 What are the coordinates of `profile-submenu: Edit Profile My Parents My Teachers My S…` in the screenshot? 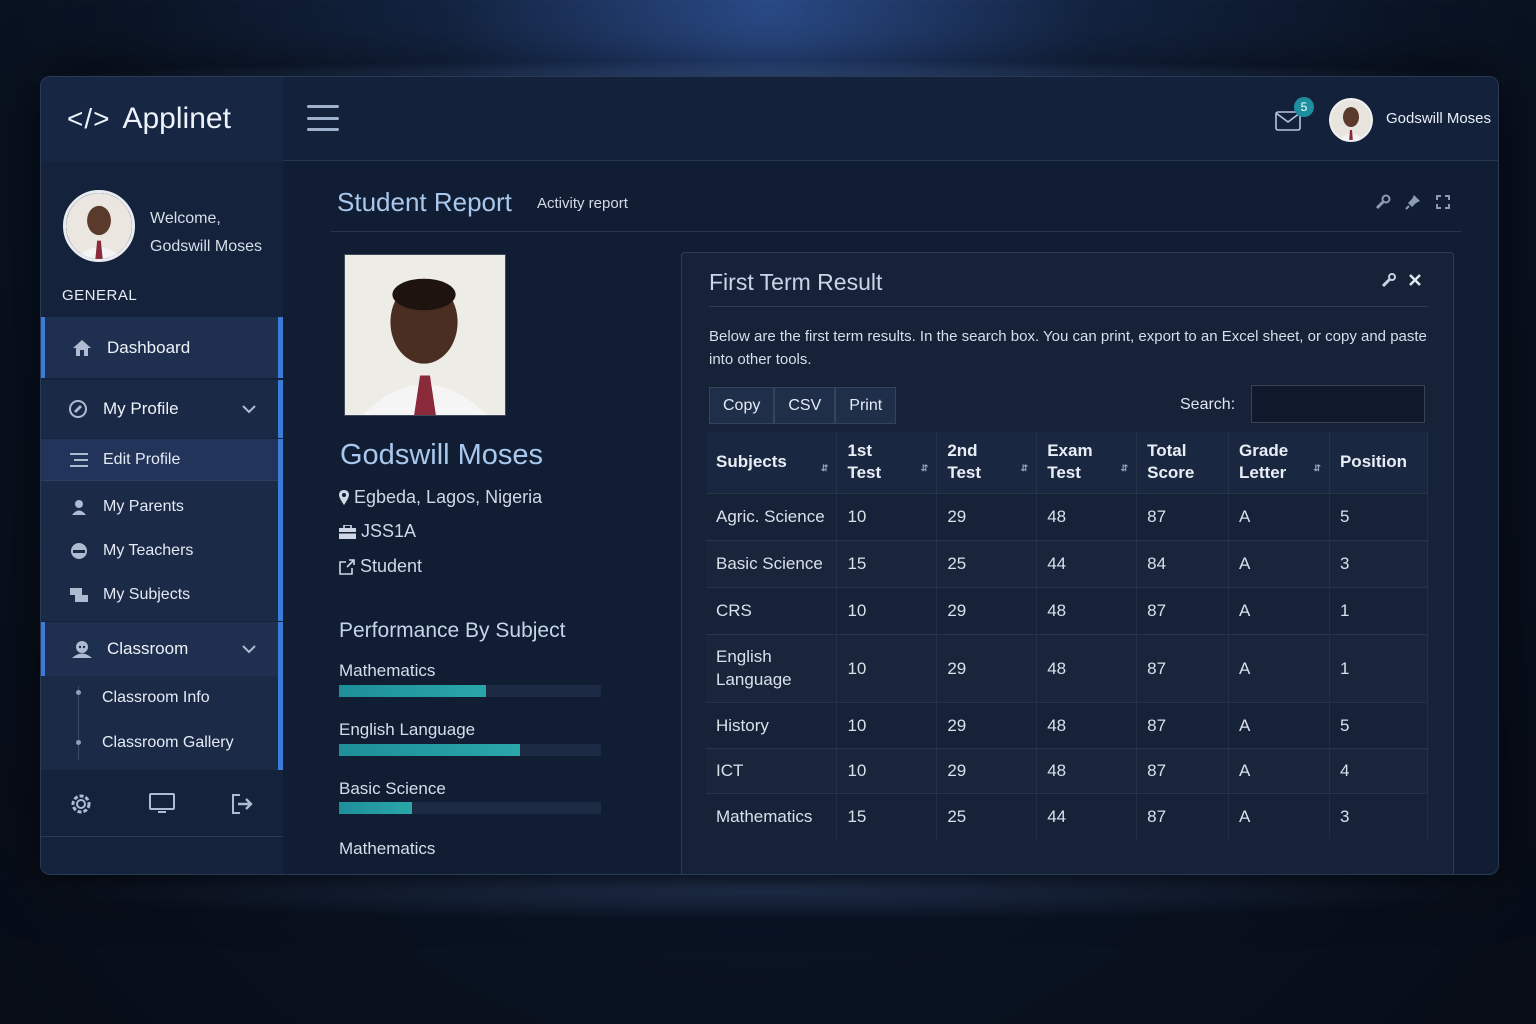 It's located at (162, 530).